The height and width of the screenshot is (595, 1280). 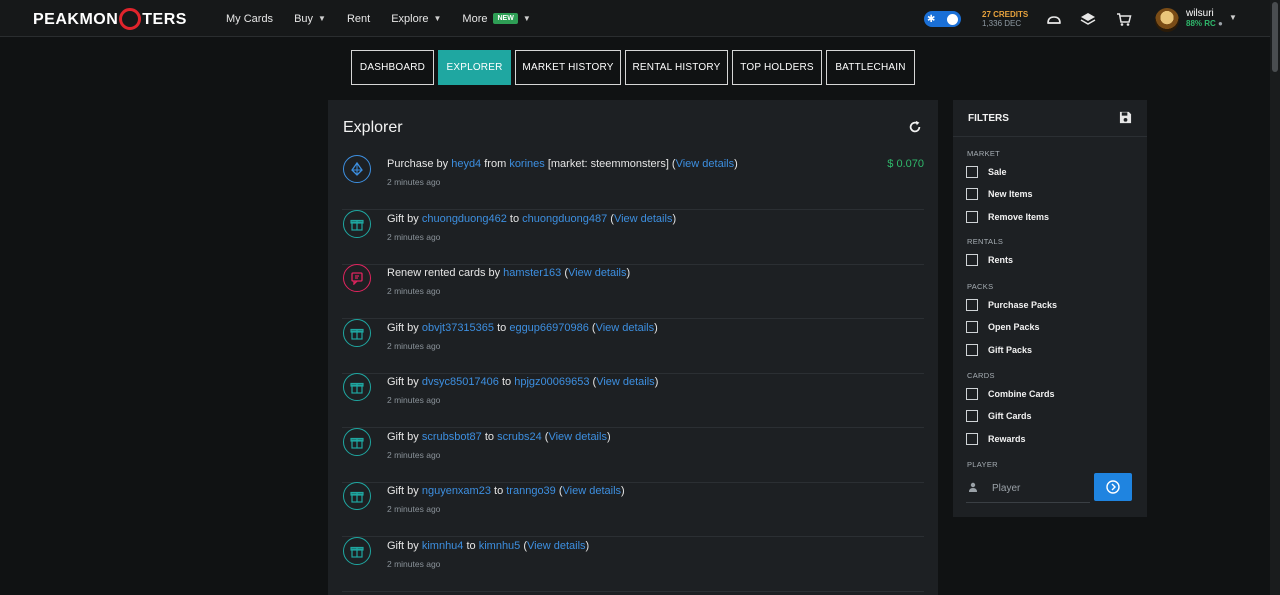 I want to click on filter-new-items: New Items, so click(x=999, y=194).